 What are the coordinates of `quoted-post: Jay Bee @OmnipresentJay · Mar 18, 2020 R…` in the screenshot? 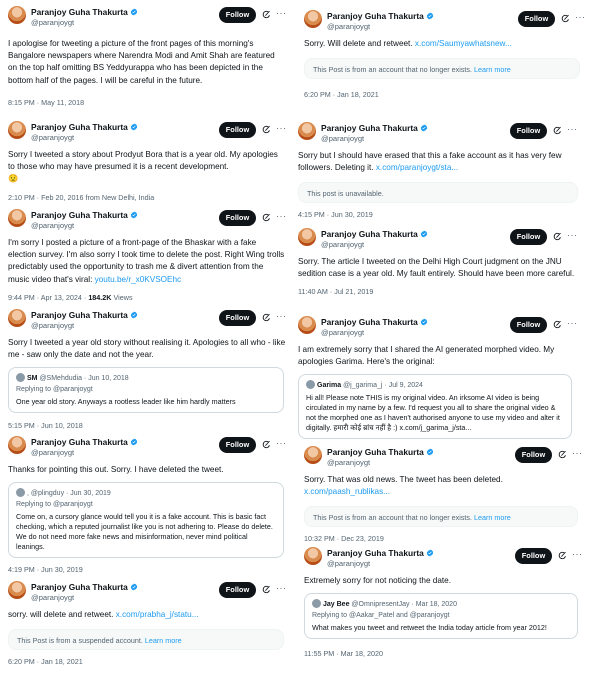 It's located at (441, 616).